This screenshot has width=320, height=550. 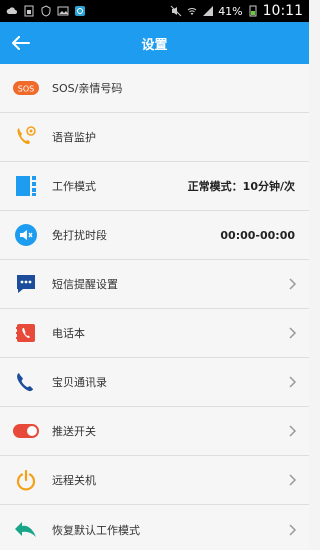 I want to click on setting-label: 恢复默认工作模式, so click(x=96, y=530).